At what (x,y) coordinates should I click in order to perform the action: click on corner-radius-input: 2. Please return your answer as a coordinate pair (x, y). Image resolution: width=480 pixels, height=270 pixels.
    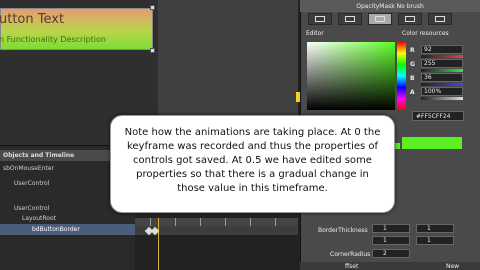
    Looking at the image, I should click on (391, 253).